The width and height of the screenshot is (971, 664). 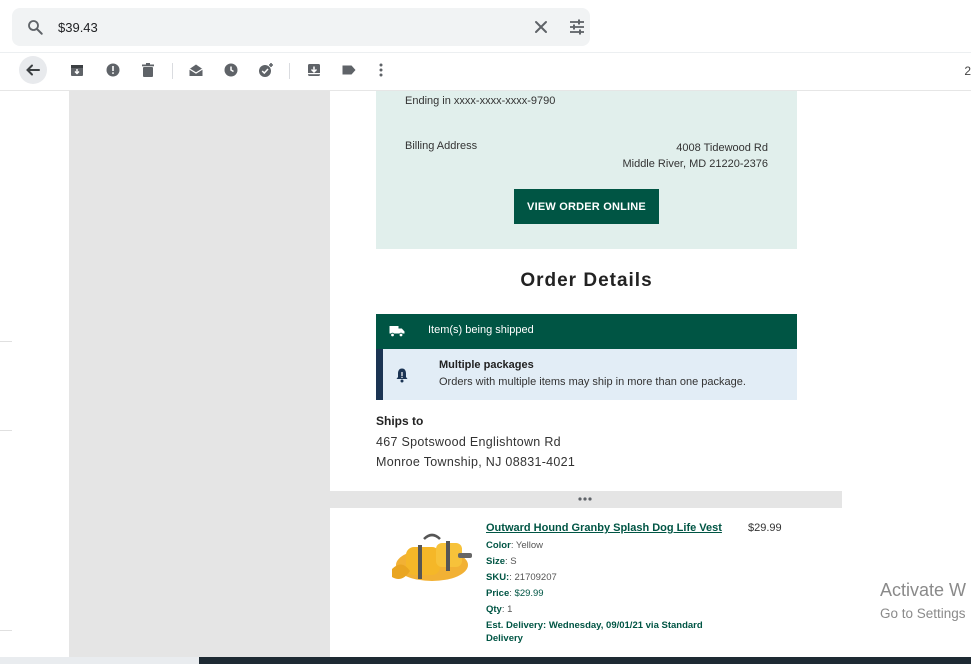 What do you see at coordinates (468, 442) in the screenshot?
I see `ships-to-address-line1: 467 Spotswood Englishtown Rd` at bounding box center [468, 442].